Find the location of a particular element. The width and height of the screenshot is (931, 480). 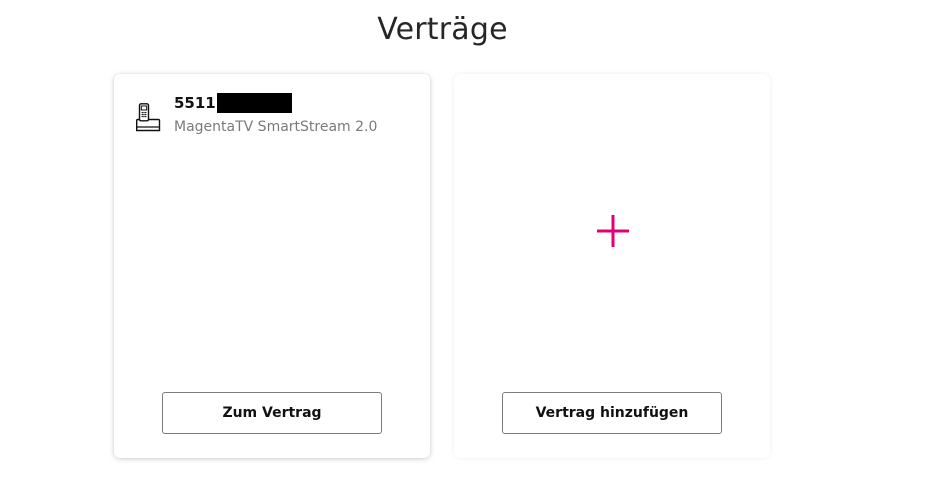

page-title: Verträge is located at coordinates (442, 29).